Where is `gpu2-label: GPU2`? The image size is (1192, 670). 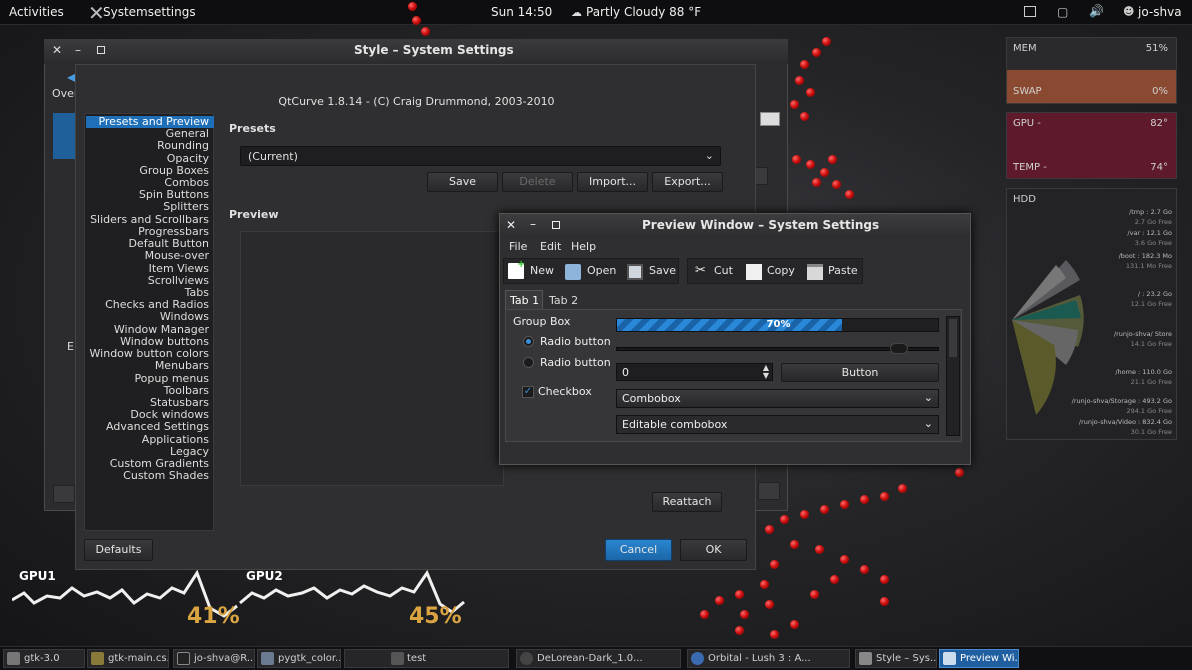
gpu2-label: GPU2 is located at coordinates (264, 576).